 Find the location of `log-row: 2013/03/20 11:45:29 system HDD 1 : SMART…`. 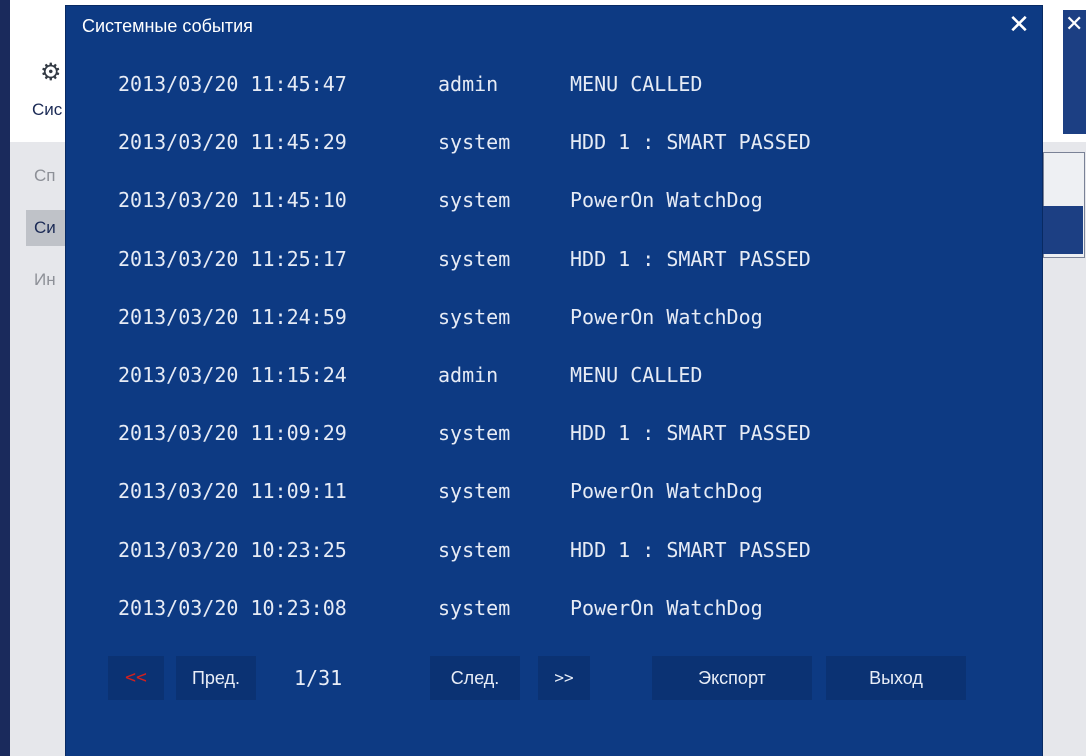

log-row: 2013/03/20 11:45:29 system HDD 1 : SMART… is located at coordinates (554, 145).